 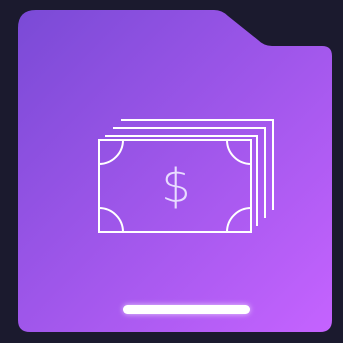 I want to click on home-indicator, so click(x=186, y=309).